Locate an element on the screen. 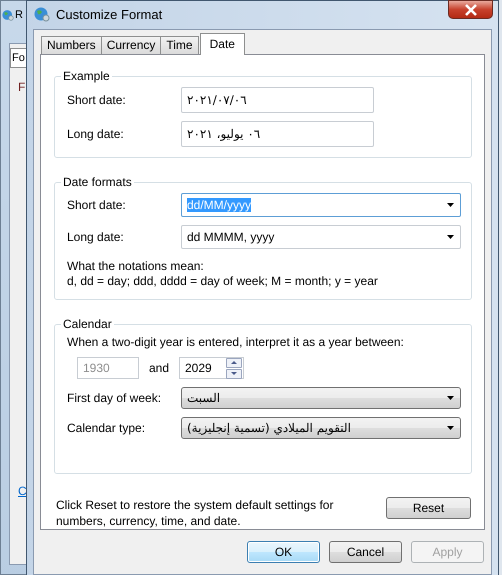 Image resolution: width=502 pixels, height=575 pixels. year-spin-box: 2029 is located at coordinates (211, 368).